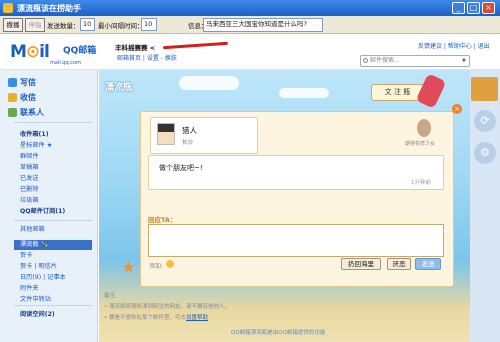  What do you see at coordinates (37, 315) in the screenshot?
I see `sidebar-item: 阅读空间(2)` at bounding box center [37, 315].